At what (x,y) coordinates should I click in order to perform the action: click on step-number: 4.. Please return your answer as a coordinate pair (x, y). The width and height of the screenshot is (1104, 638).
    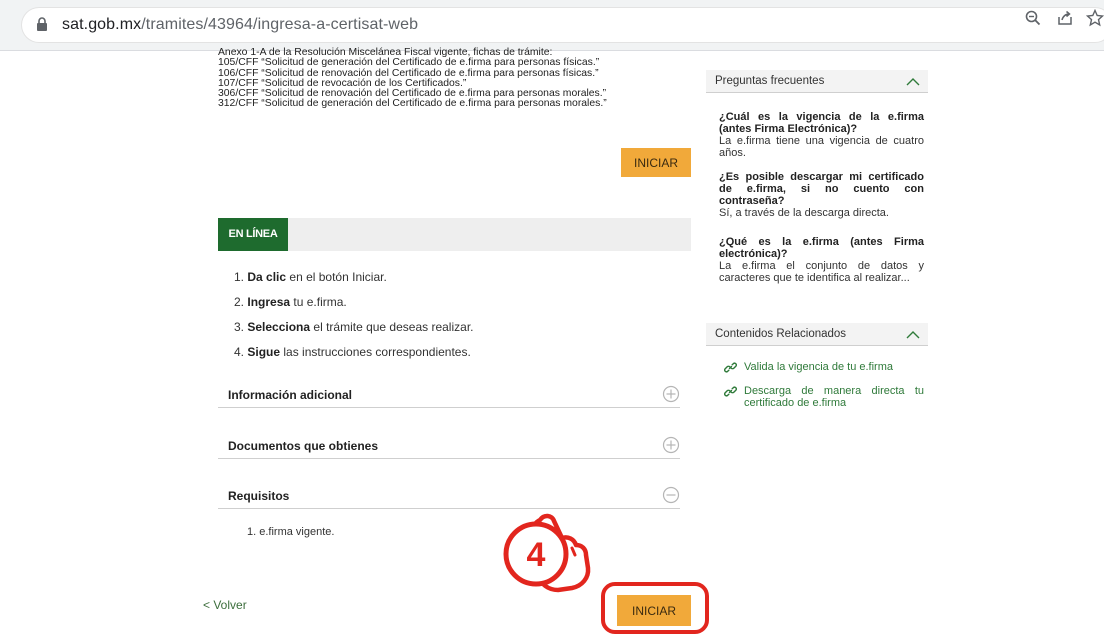
    Looking at the image, I should click on (239, 352).